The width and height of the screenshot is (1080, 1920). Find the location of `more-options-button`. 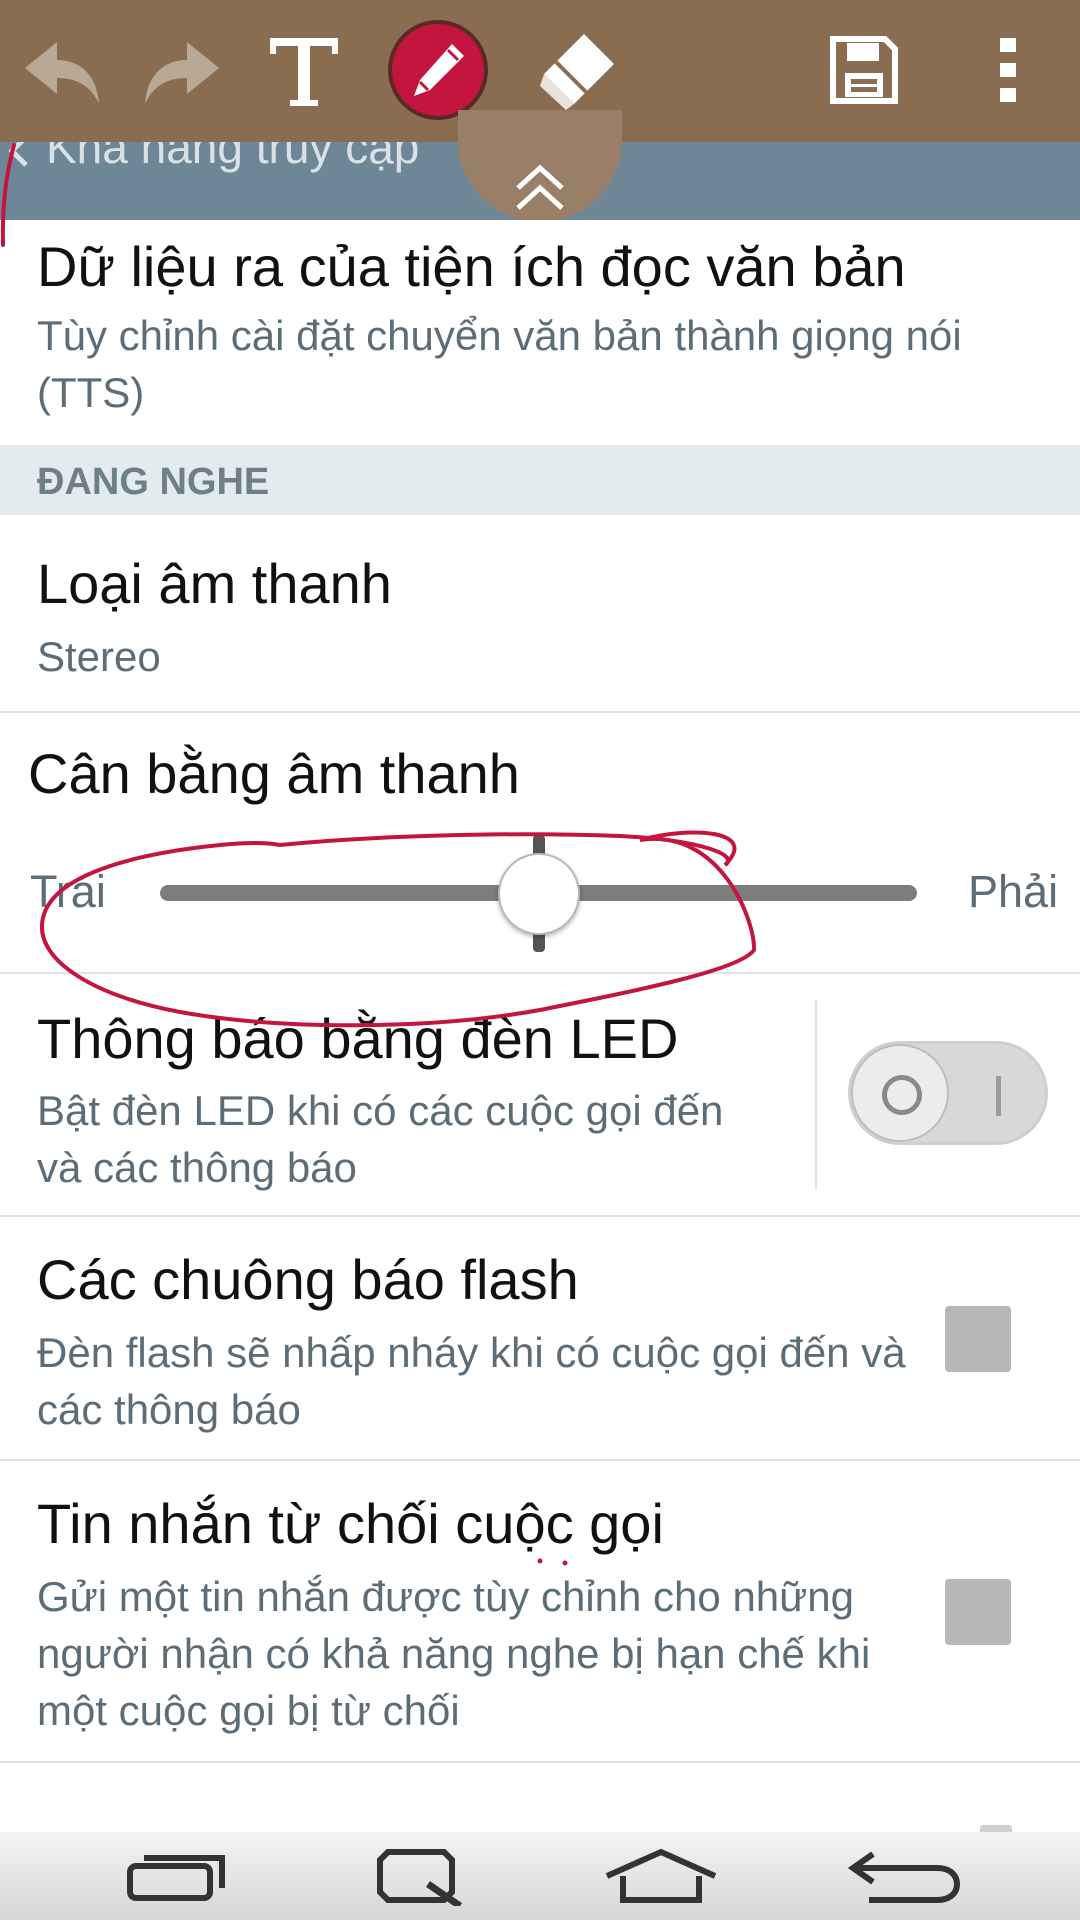

more-options-button is located at coordinates (1008, 70).